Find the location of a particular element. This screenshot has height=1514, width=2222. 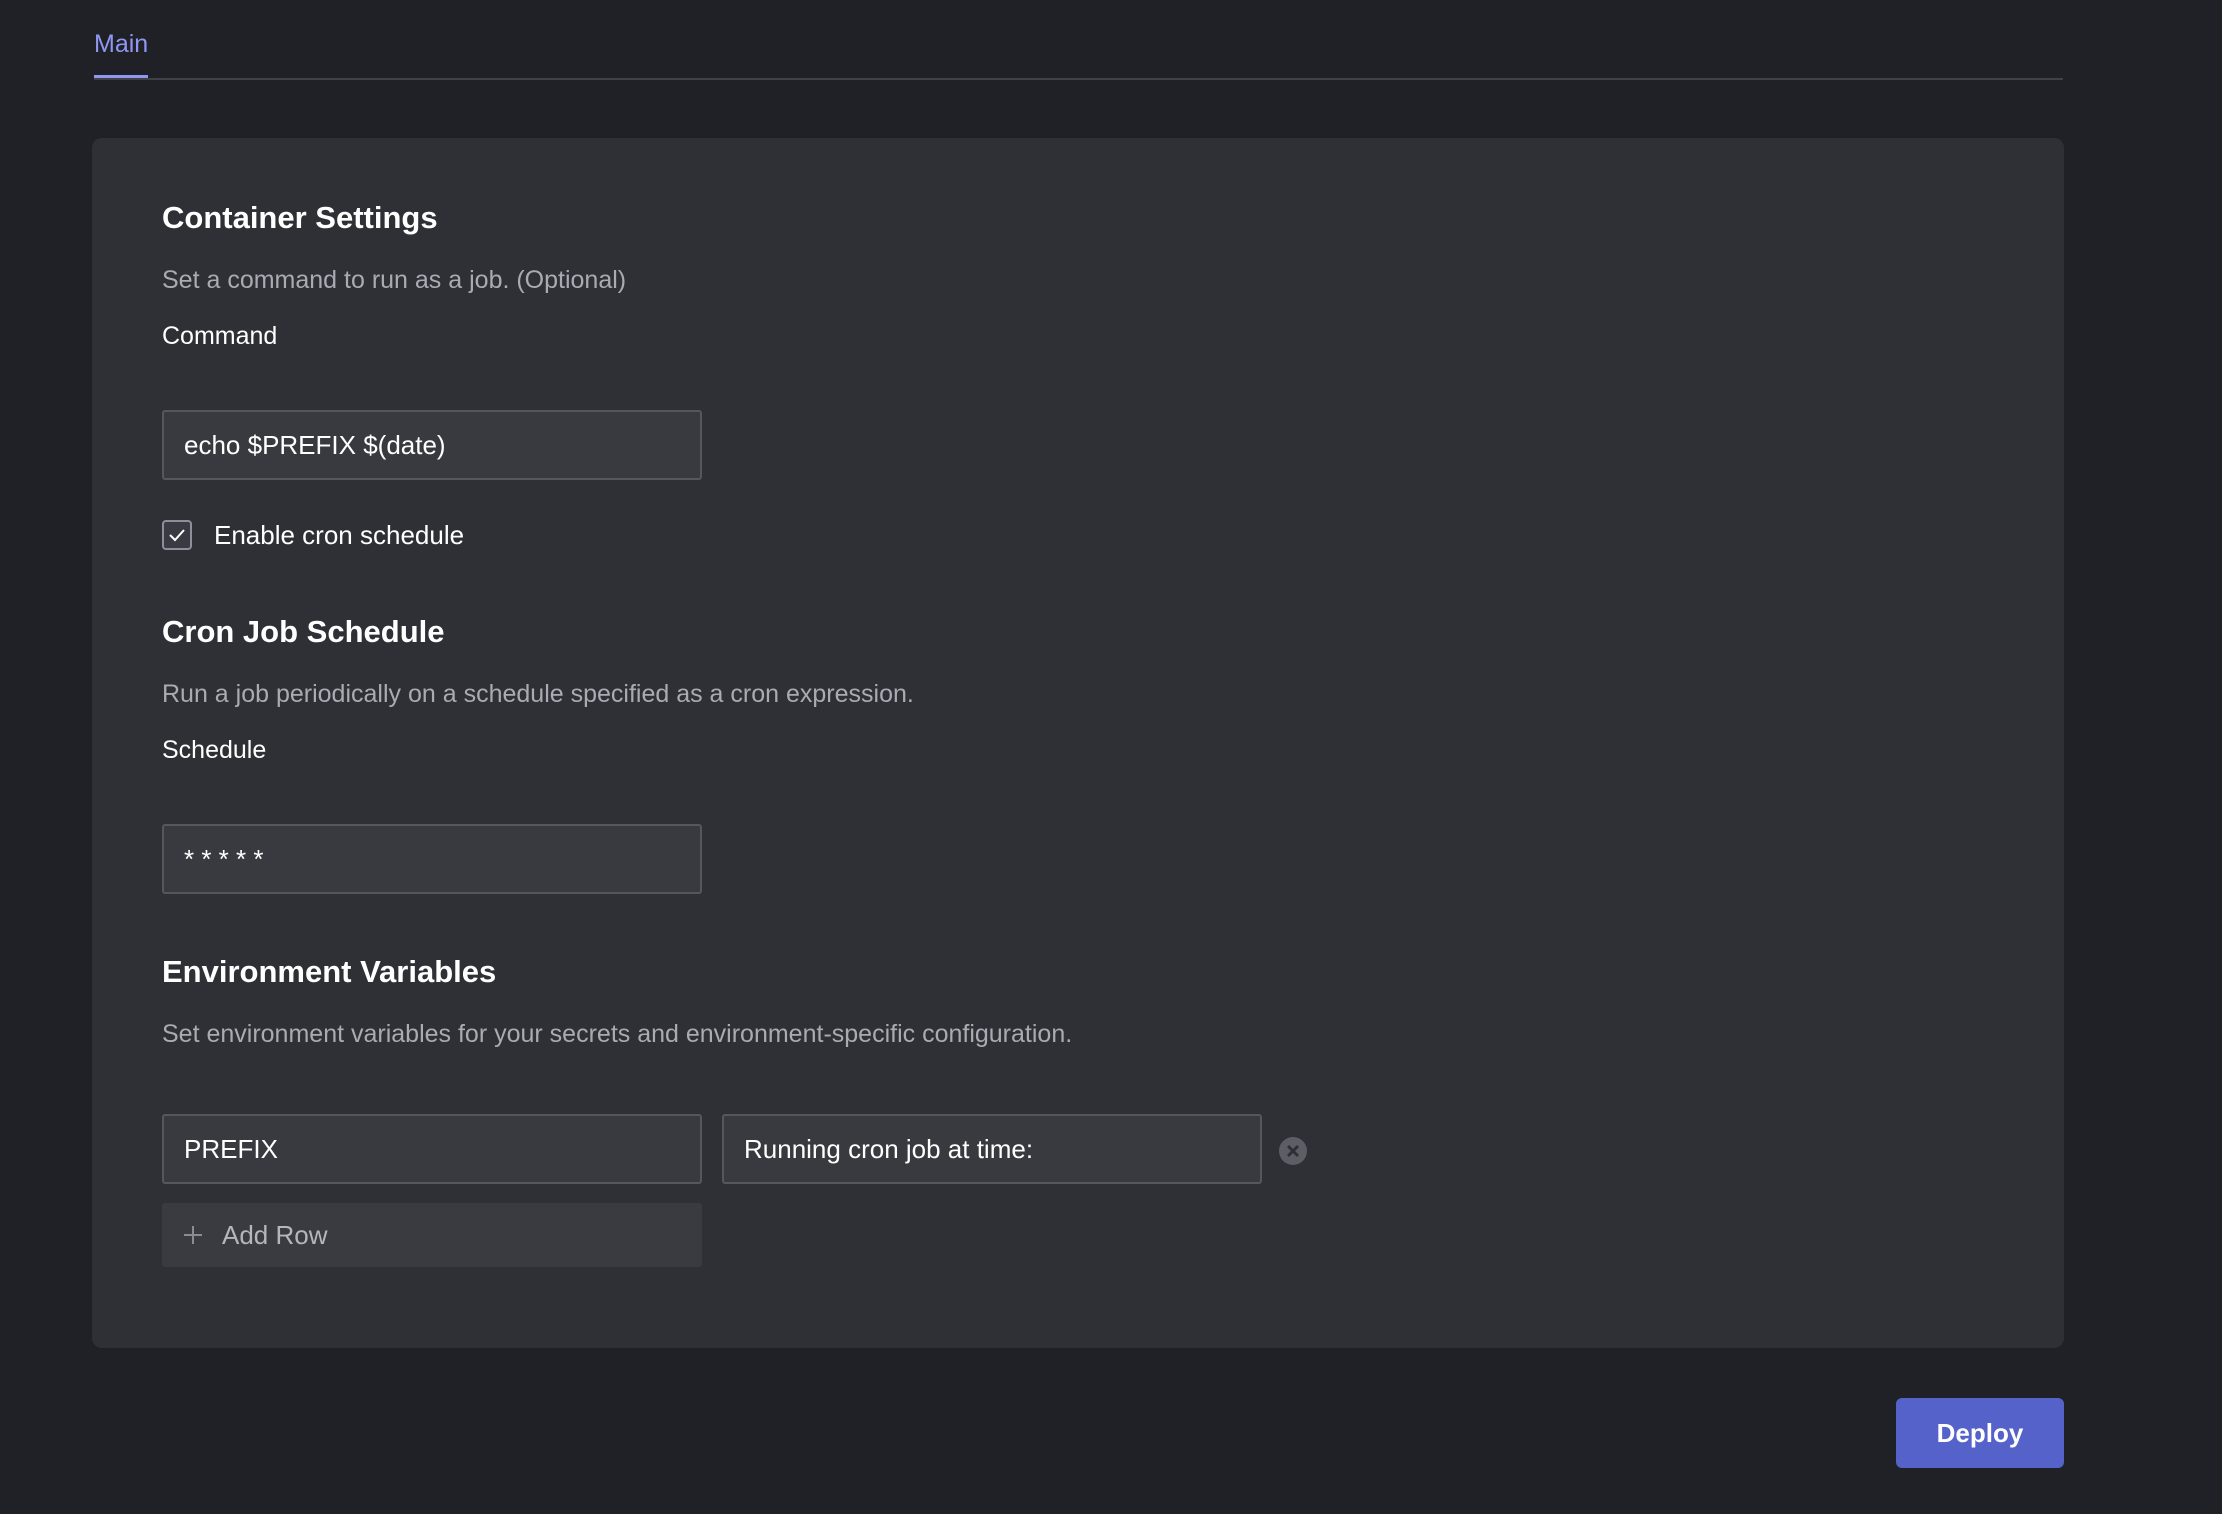

enable-cron-checkbox is located at coordinates (177, 535).